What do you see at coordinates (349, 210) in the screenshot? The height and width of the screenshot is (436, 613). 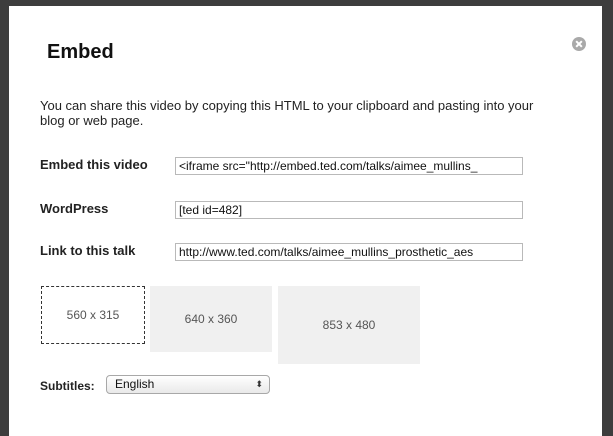 I see `wordpress-field: [ted id=482]` at bounding box center [349, 210].